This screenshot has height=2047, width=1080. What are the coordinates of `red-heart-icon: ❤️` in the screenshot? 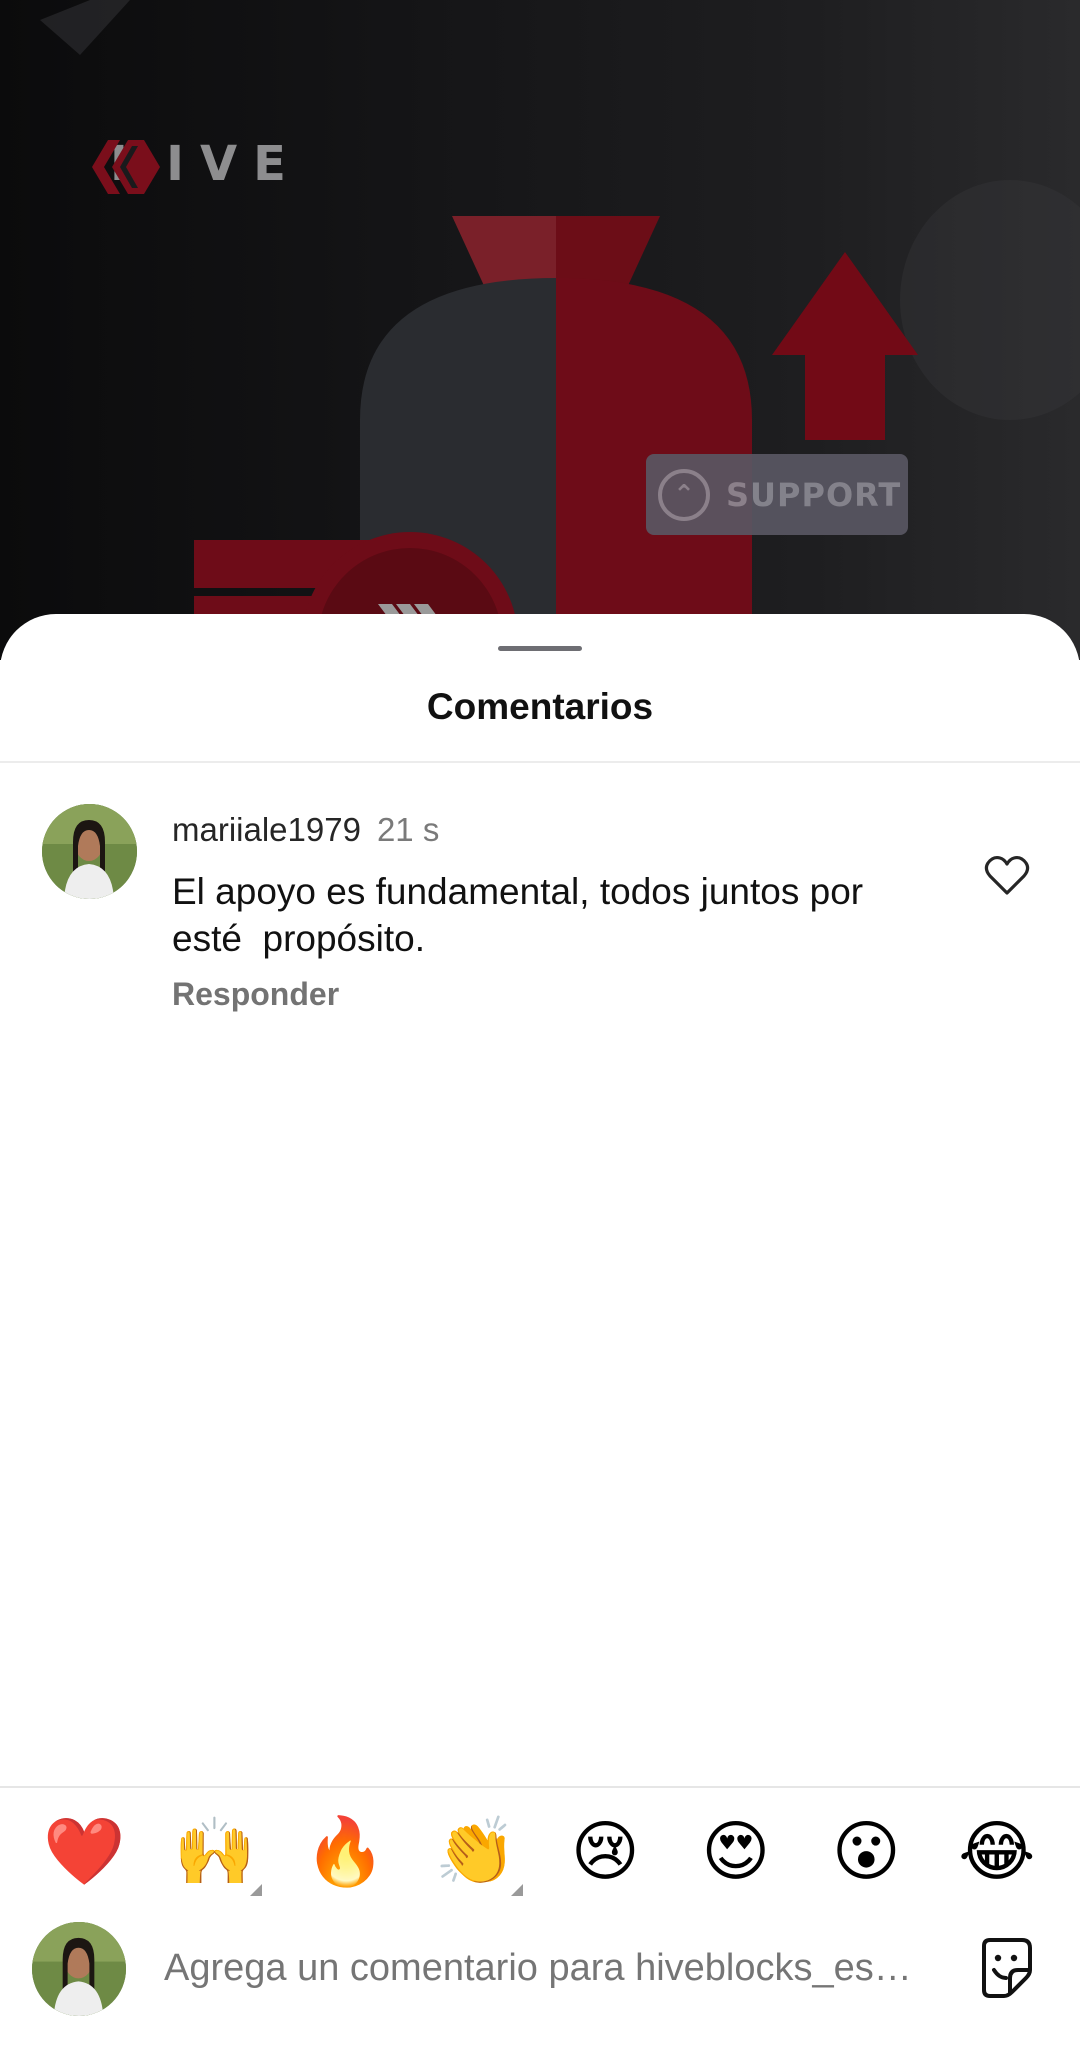 It's located at (84, 1851).